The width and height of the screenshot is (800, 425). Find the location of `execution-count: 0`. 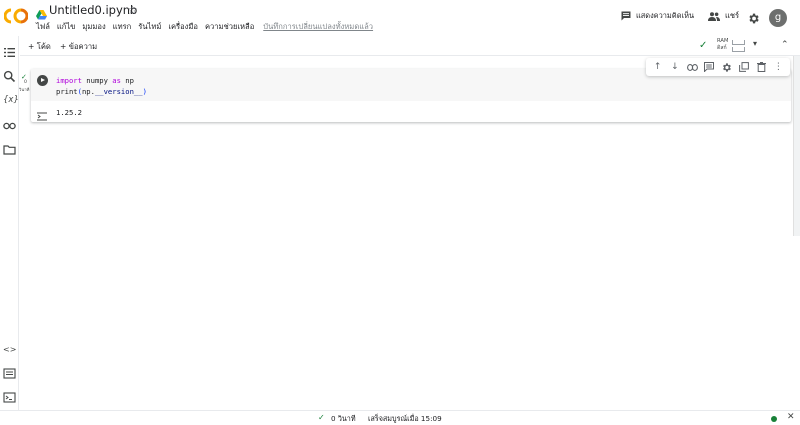

execution-count: 0 is located at coordinates (25, 82).